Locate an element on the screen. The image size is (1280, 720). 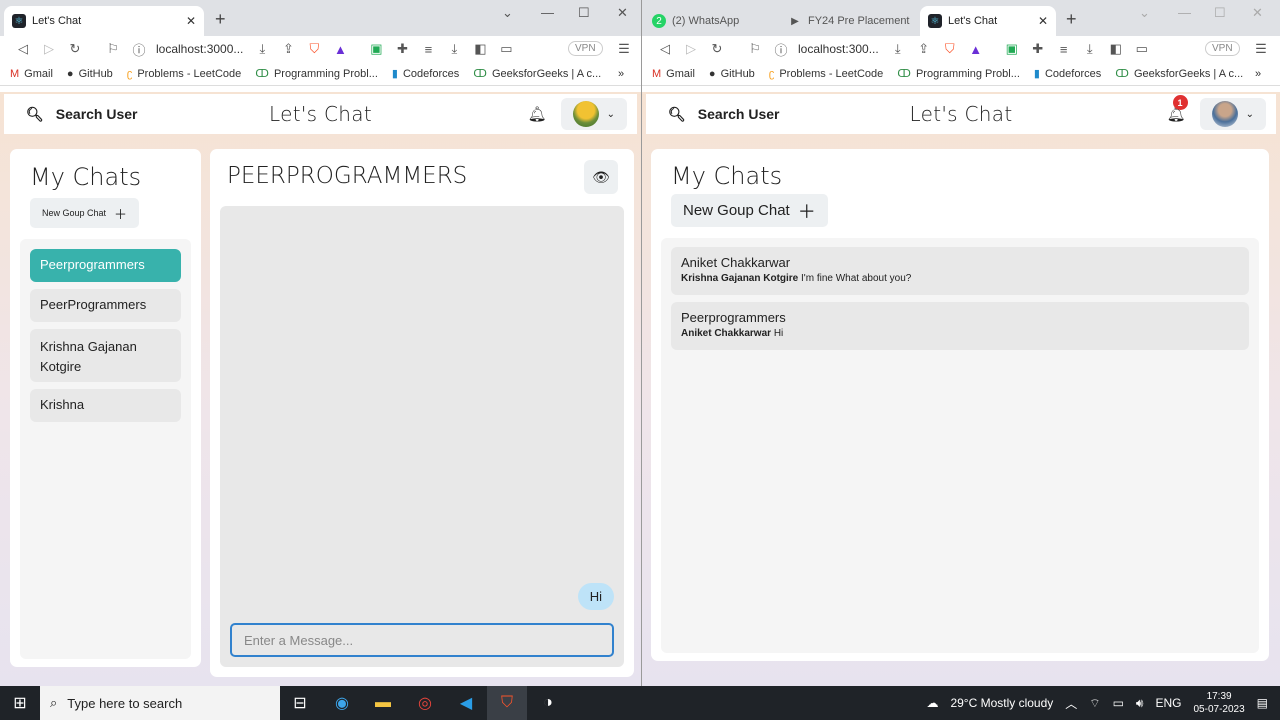
view-profile-button: 👁︎ is located at coordinates (601, 177).